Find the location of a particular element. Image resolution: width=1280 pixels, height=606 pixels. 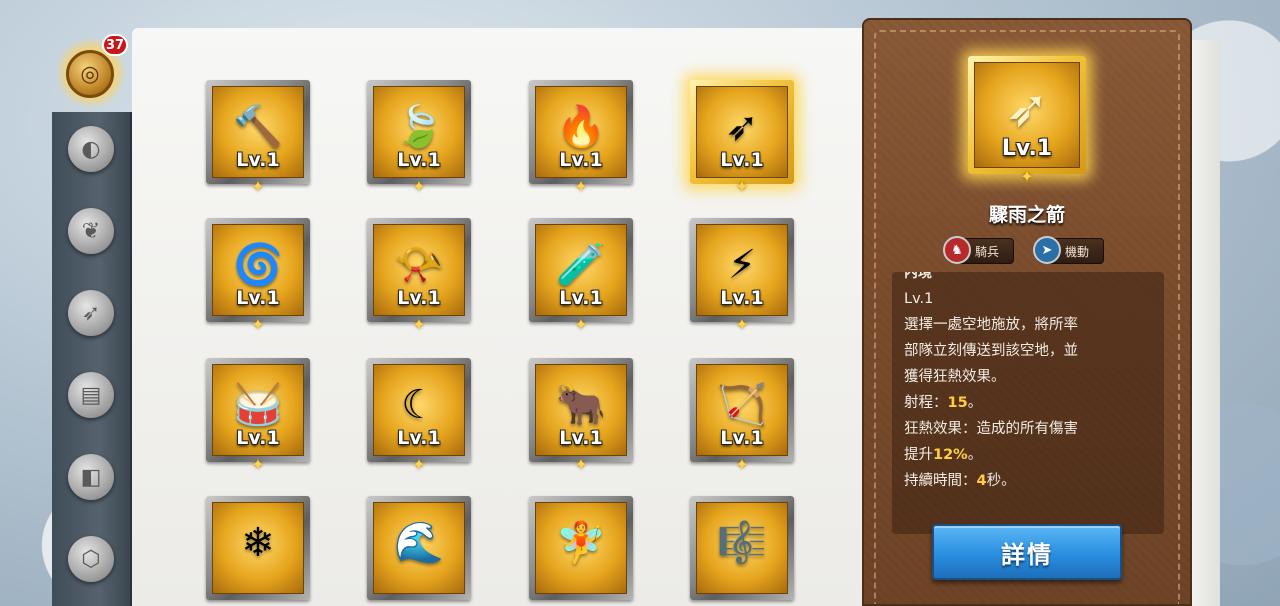

ice-spear-item: ❄ is located at coordinates (258, 548).